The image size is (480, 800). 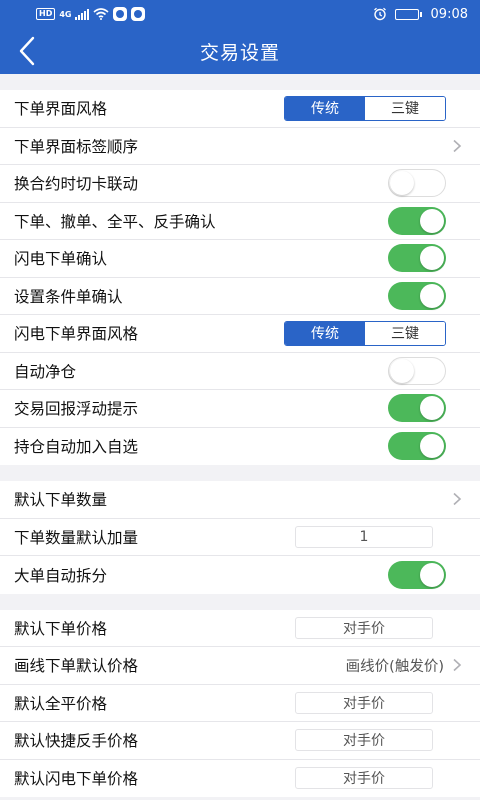 What do you see at coordinates (240, 371) in the screenshot?
I see `setting-row: 自动净仓` at bounding box center [240, 371].